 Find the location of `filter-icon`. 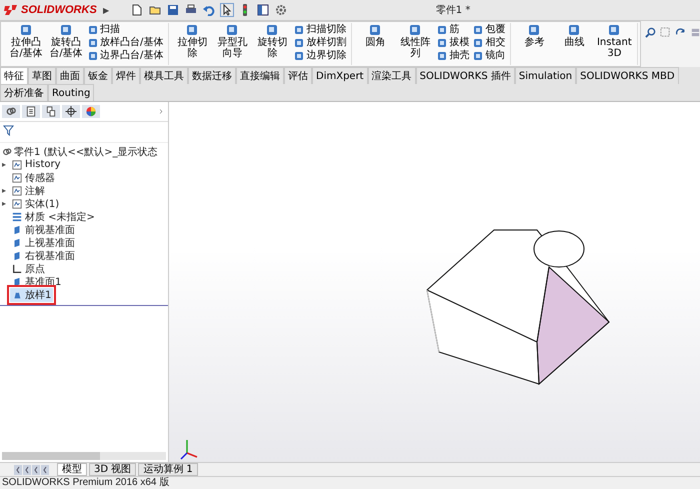

filter-icon is located at coordinates (8, 130).